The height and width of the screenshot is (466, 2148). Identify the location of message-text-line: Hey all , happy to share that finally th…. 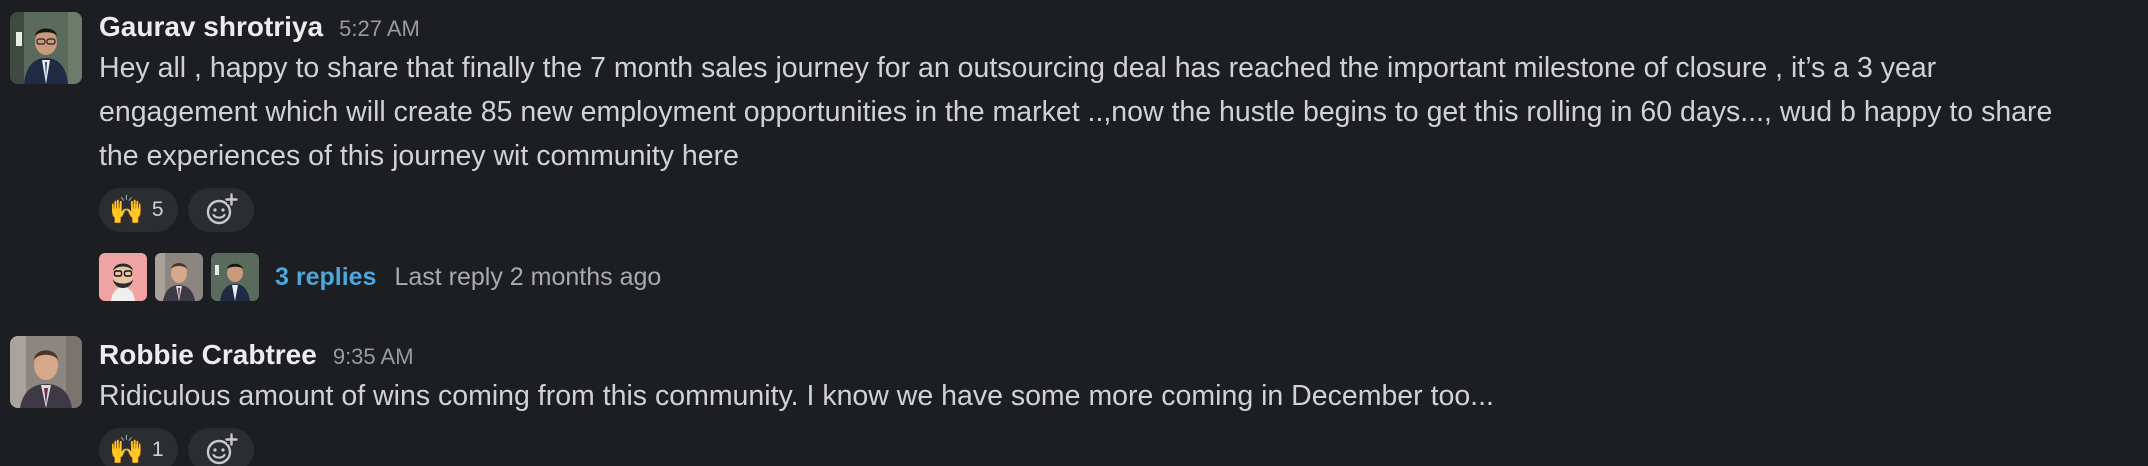
(1018, 68).